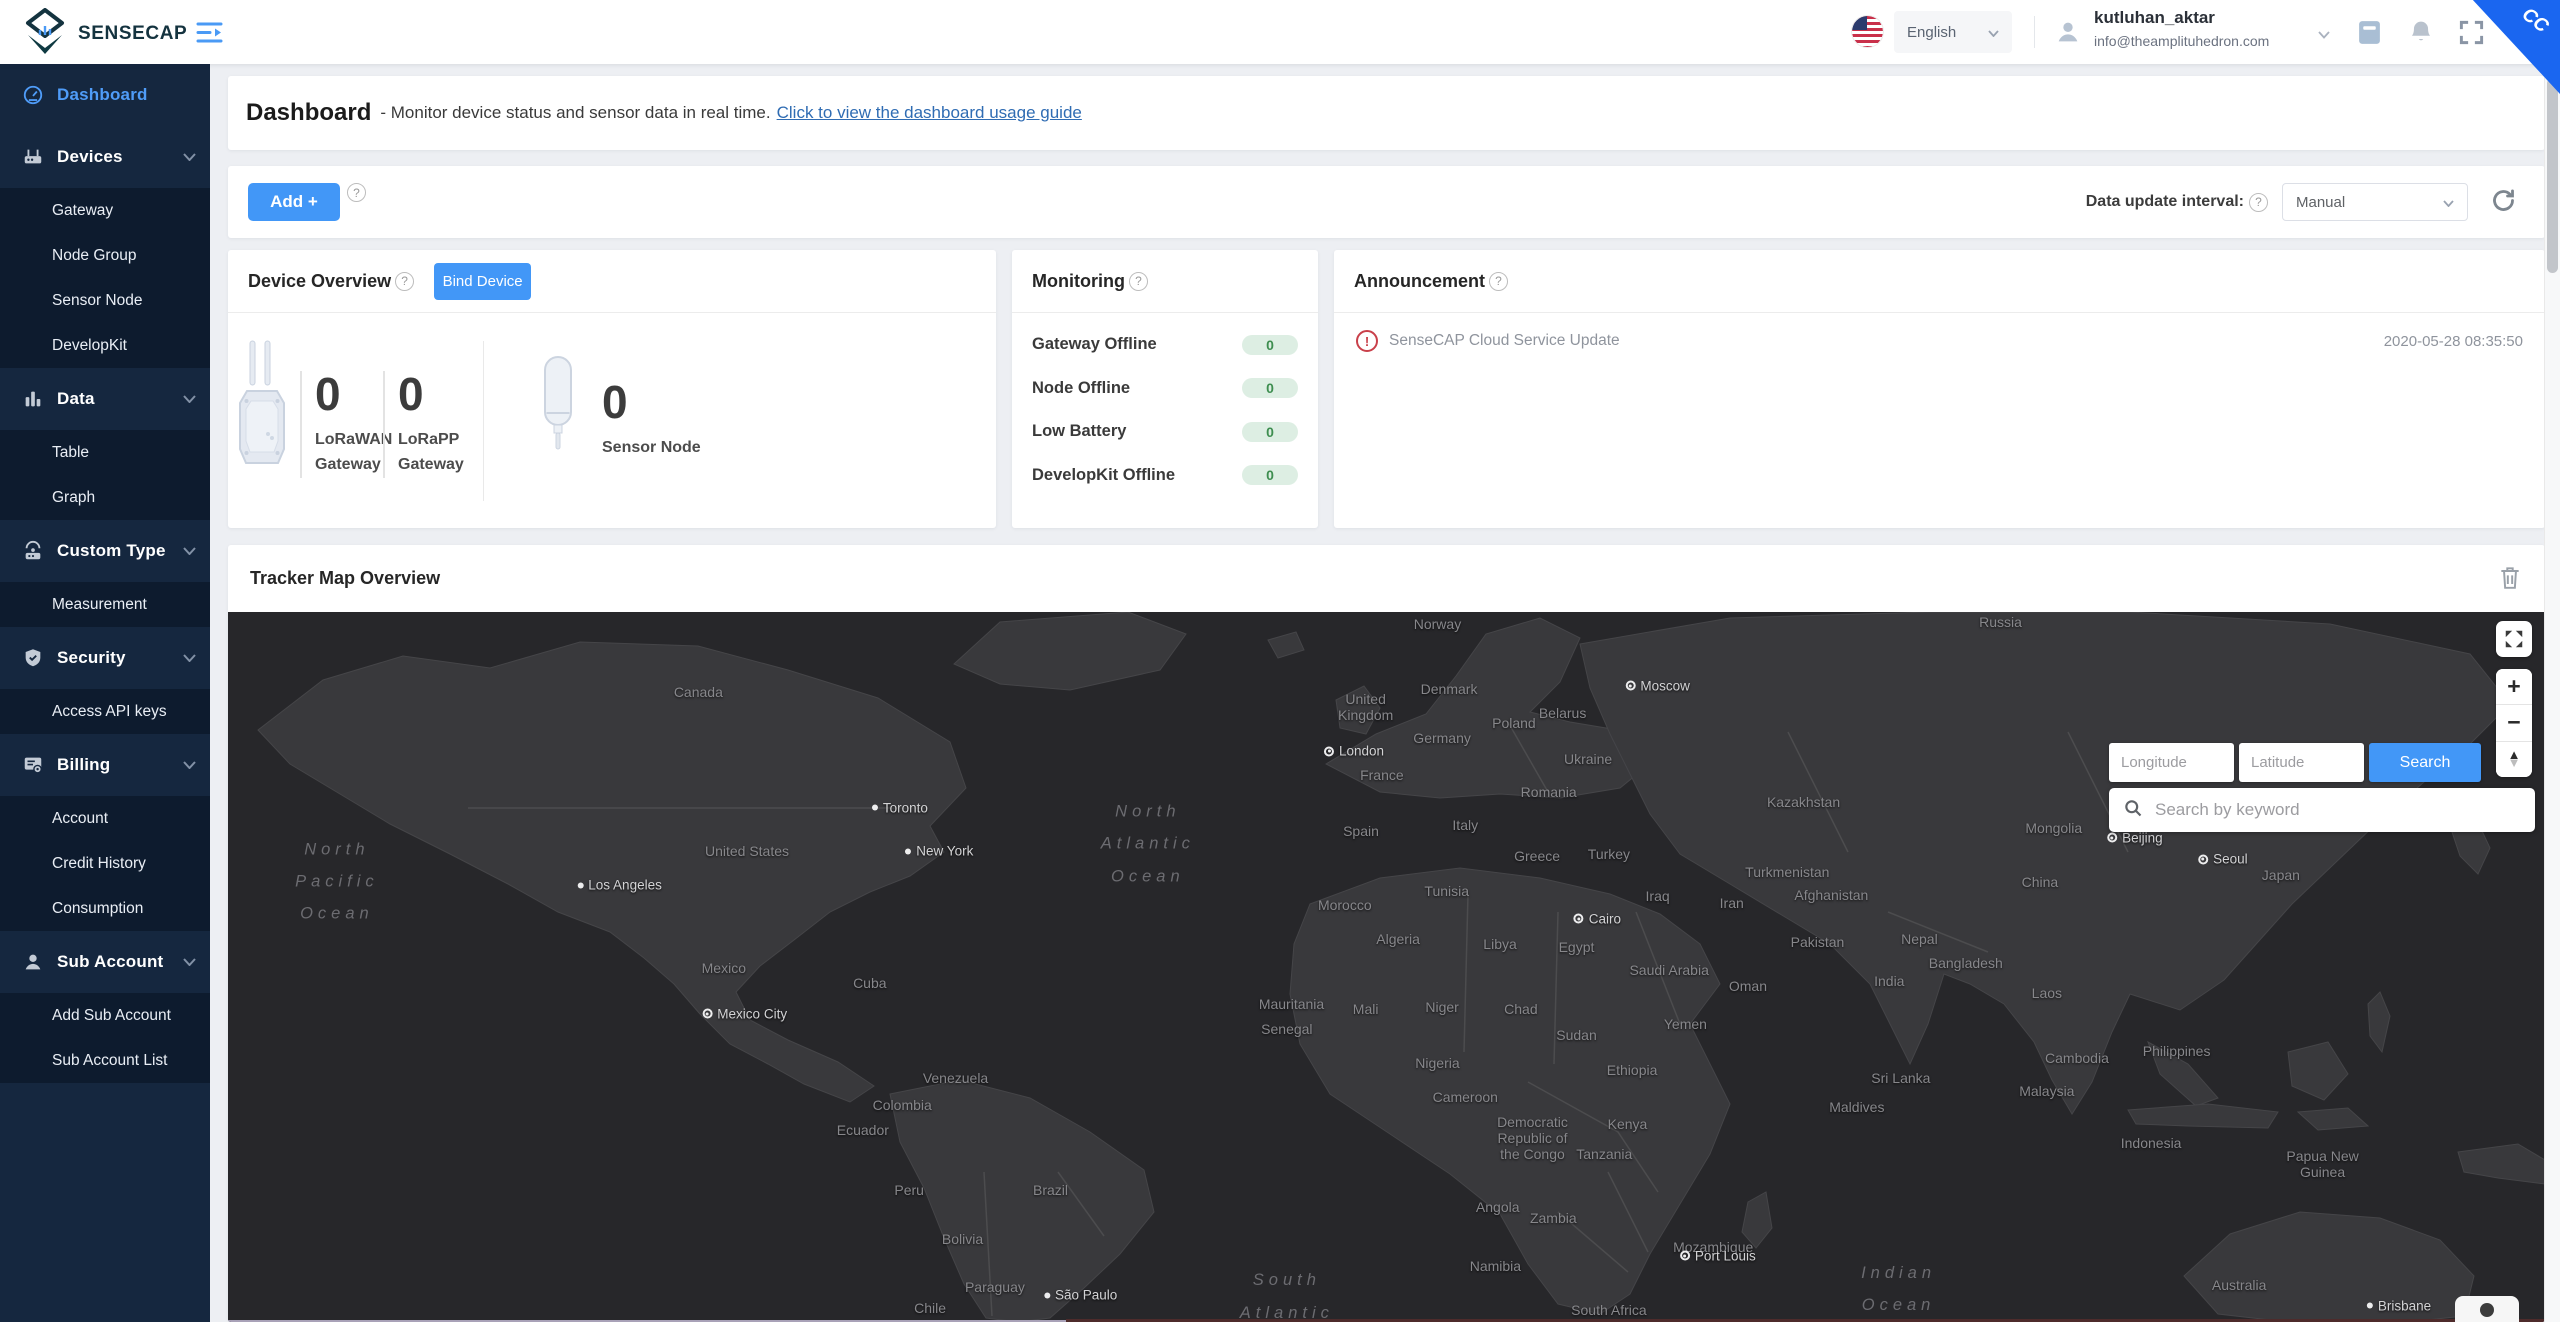 The image size is (2560, 1322). I want to click on map-expand-icon, so click(2514, 639).